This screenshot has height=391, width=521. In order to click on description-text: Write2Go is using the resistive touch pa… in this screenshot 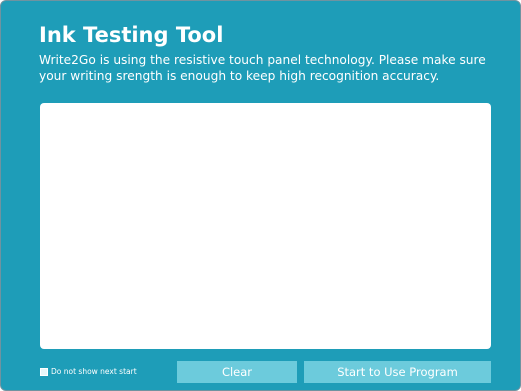, I will do `click(262, 68)`.